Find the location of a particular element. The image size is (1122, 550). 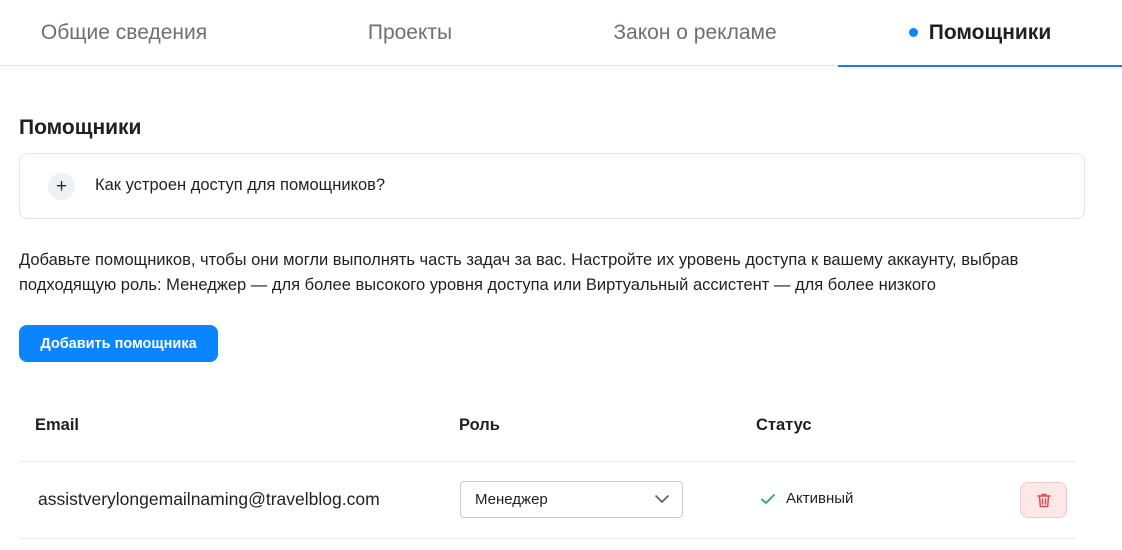

tab-advertising-law: Закон о рекламе is located at coordinates (695, 33).